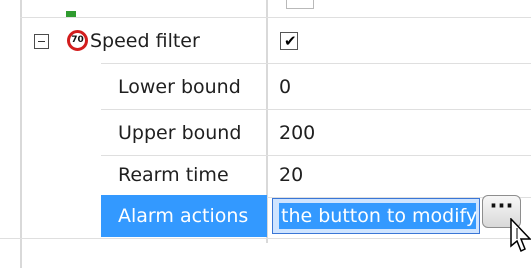 This screenshot has height=268, width=531. I want to click on collapse-minus-icon, so click(41, 41).